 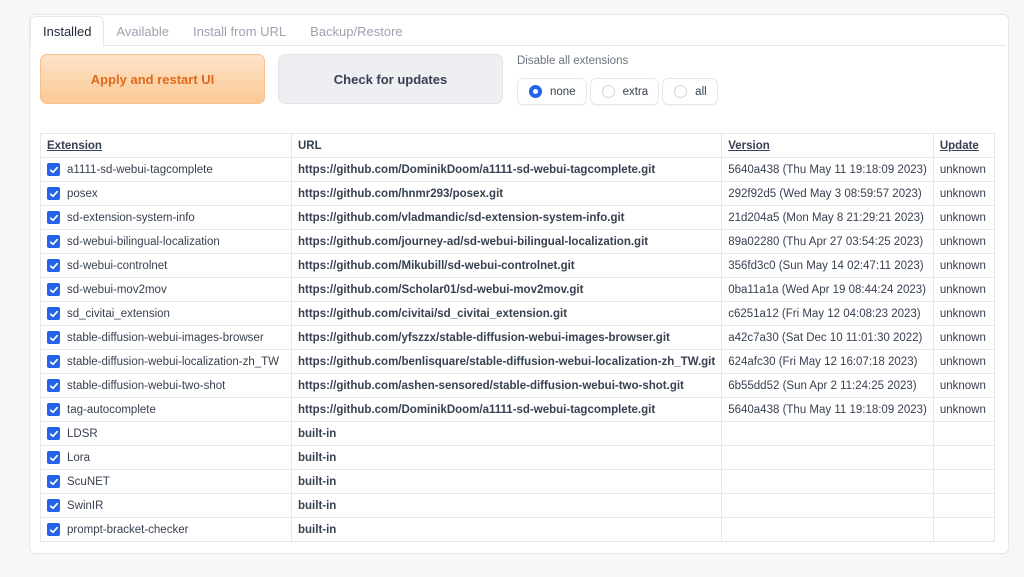 I want to click on check-for-updates-button: Check for updates, so click(x=390, y=79).